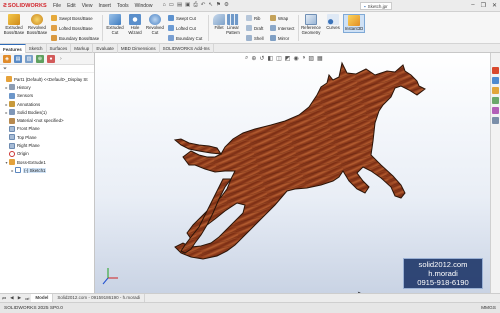 The width and height of the screenshot is (500, 313). What do you see at coordinates (27, 5) in the screenshot?
I see `solidworks-logo: ƨ SOLIDWORKS` at bounding box center [27, 5].